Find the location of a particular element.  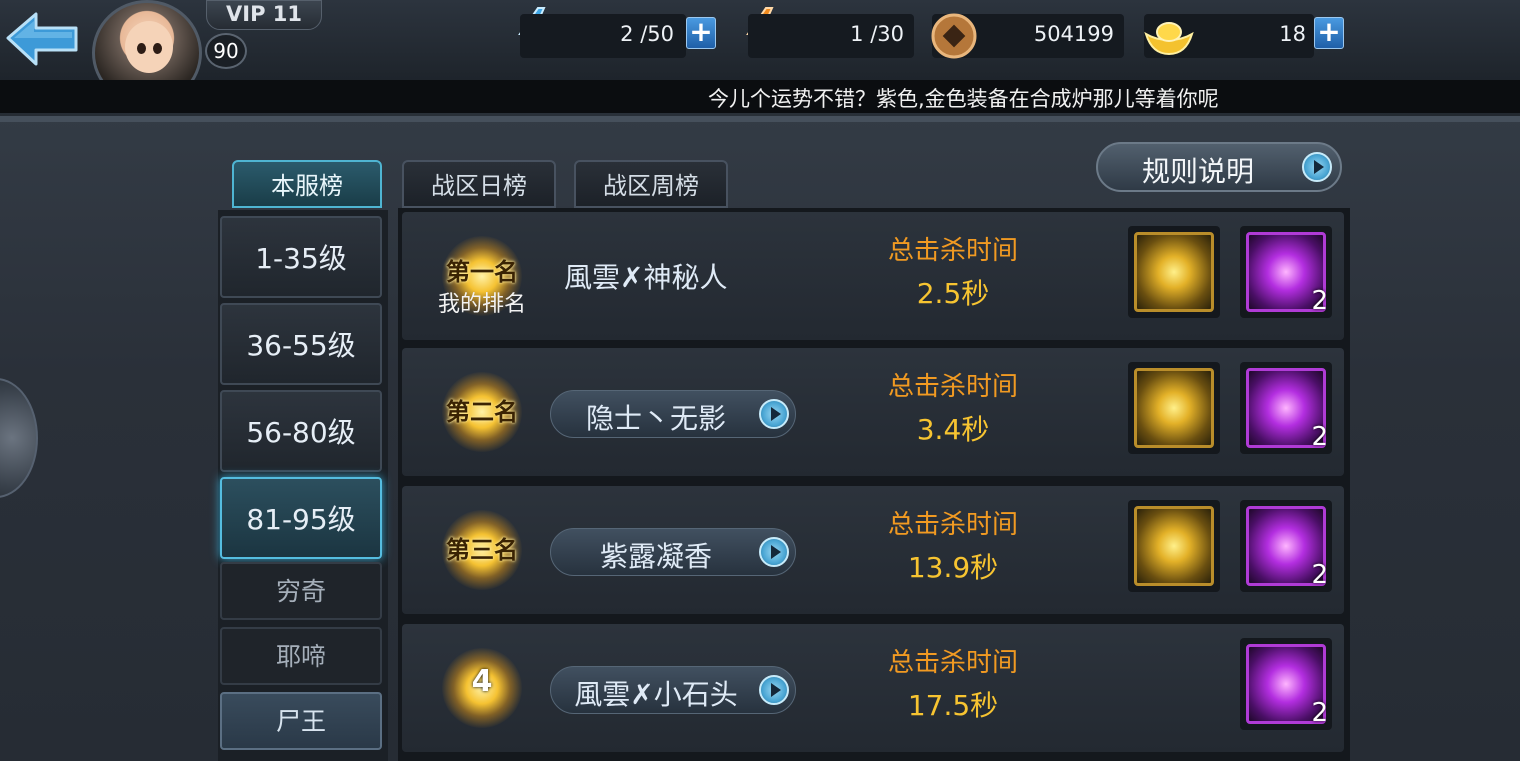

ingots-plus-button: + is located at coordinates (1329, 33).